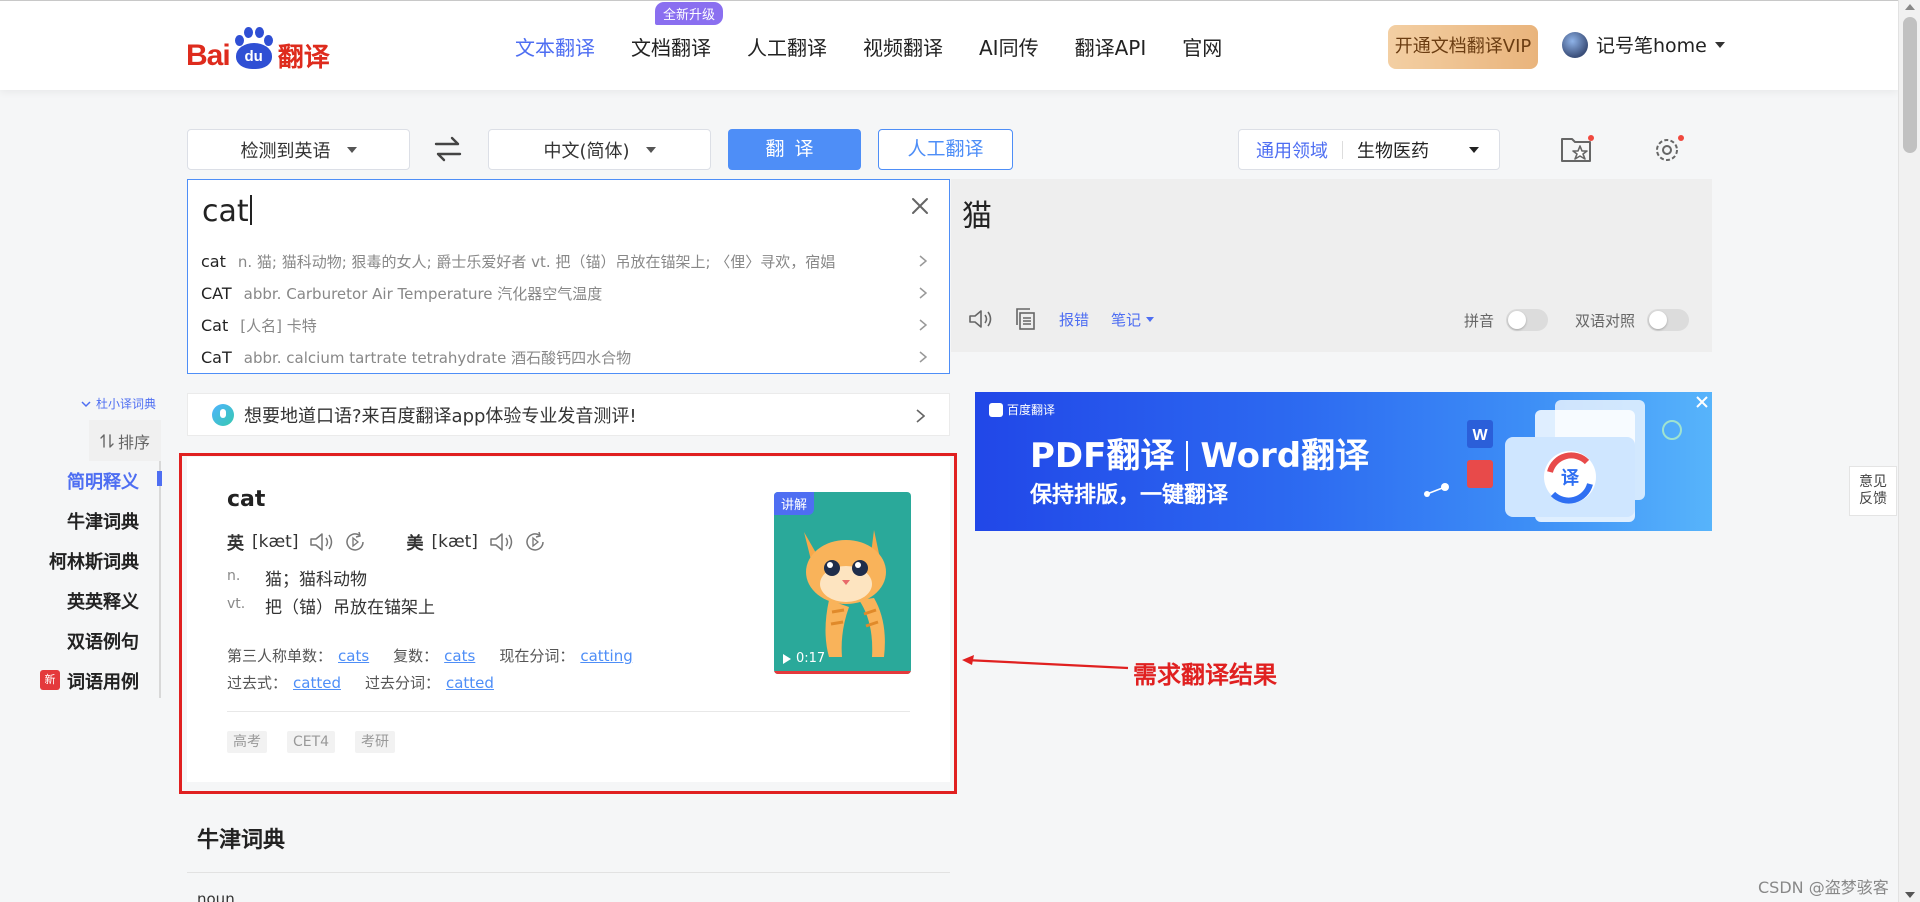 This screenshot has width=1920, height=902. What do you see at coordinates (794, 149) in the screenshot?
I see `translate-button: 翻译` at bounding box center [794, 149].